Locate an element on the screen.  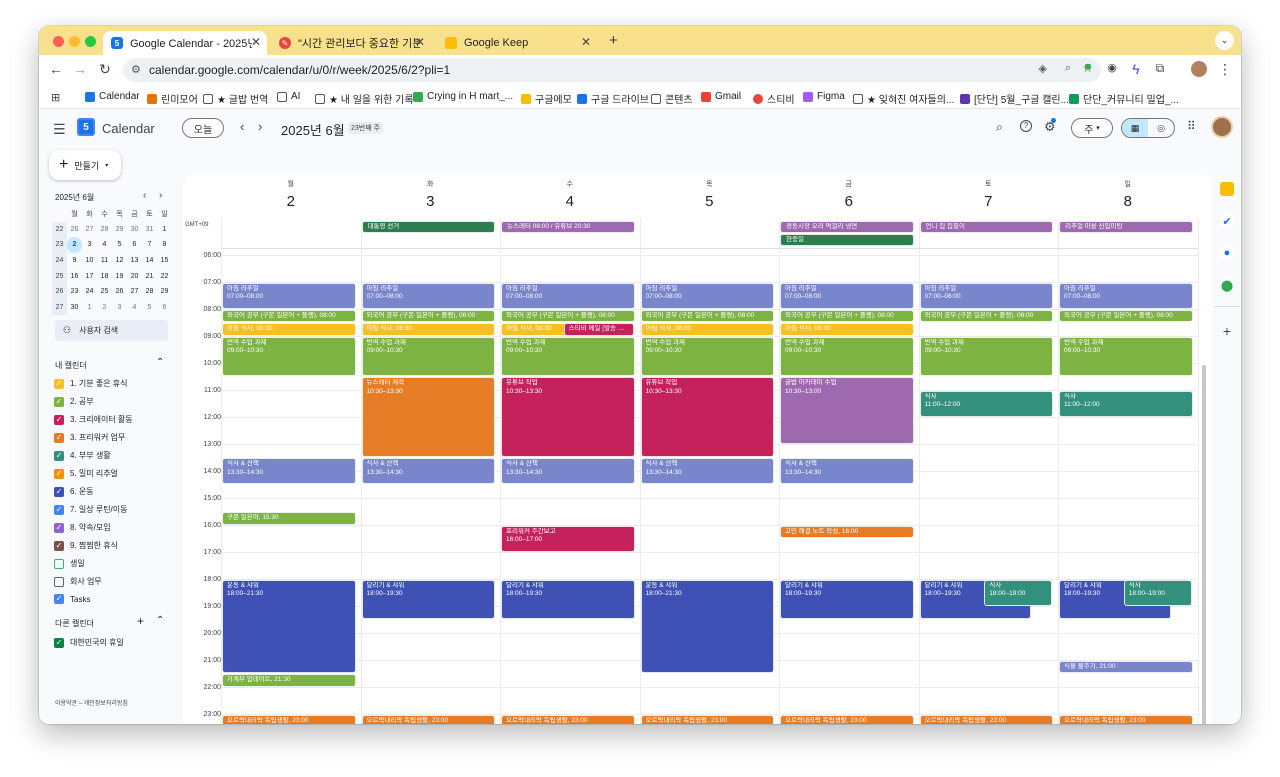
add-icon: + is located at coordinates (1227, 331).